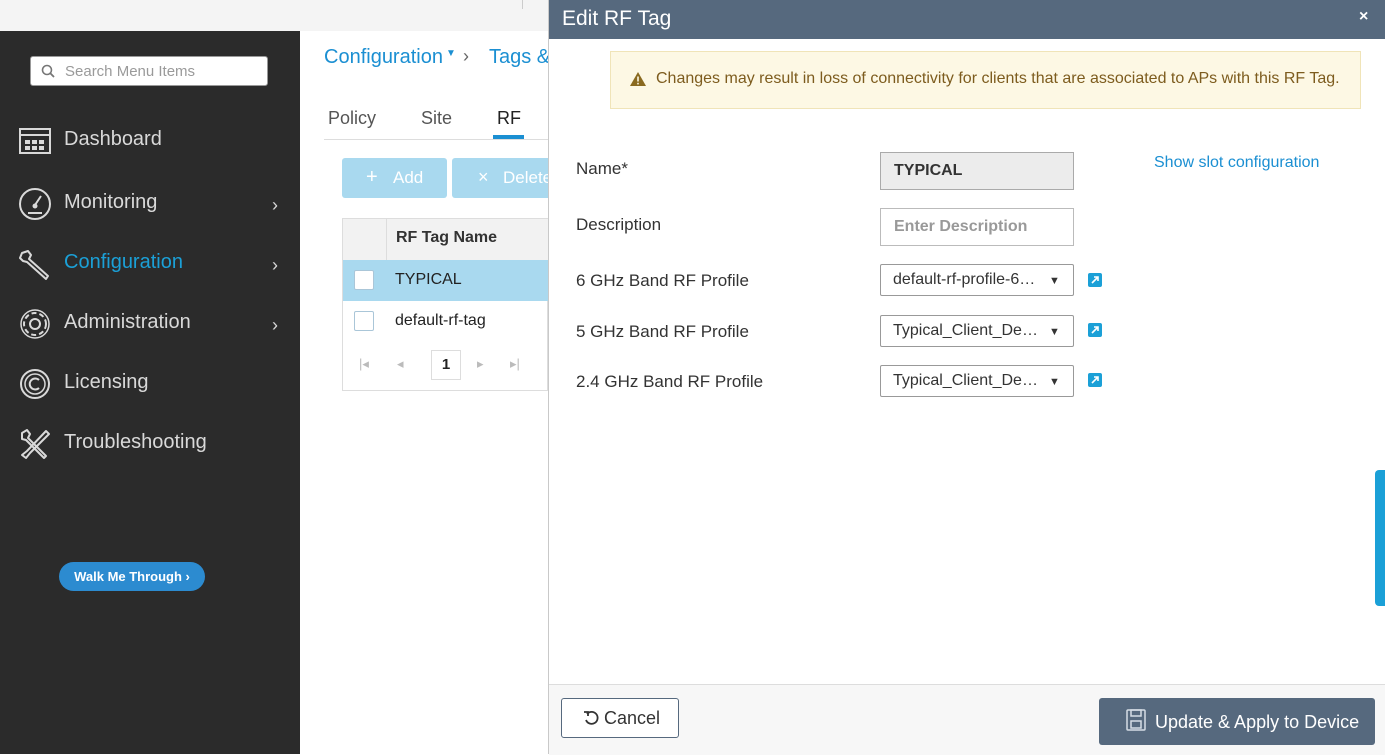  I want to click on sidebar-item-label: Dashboard, so click(113, 139).